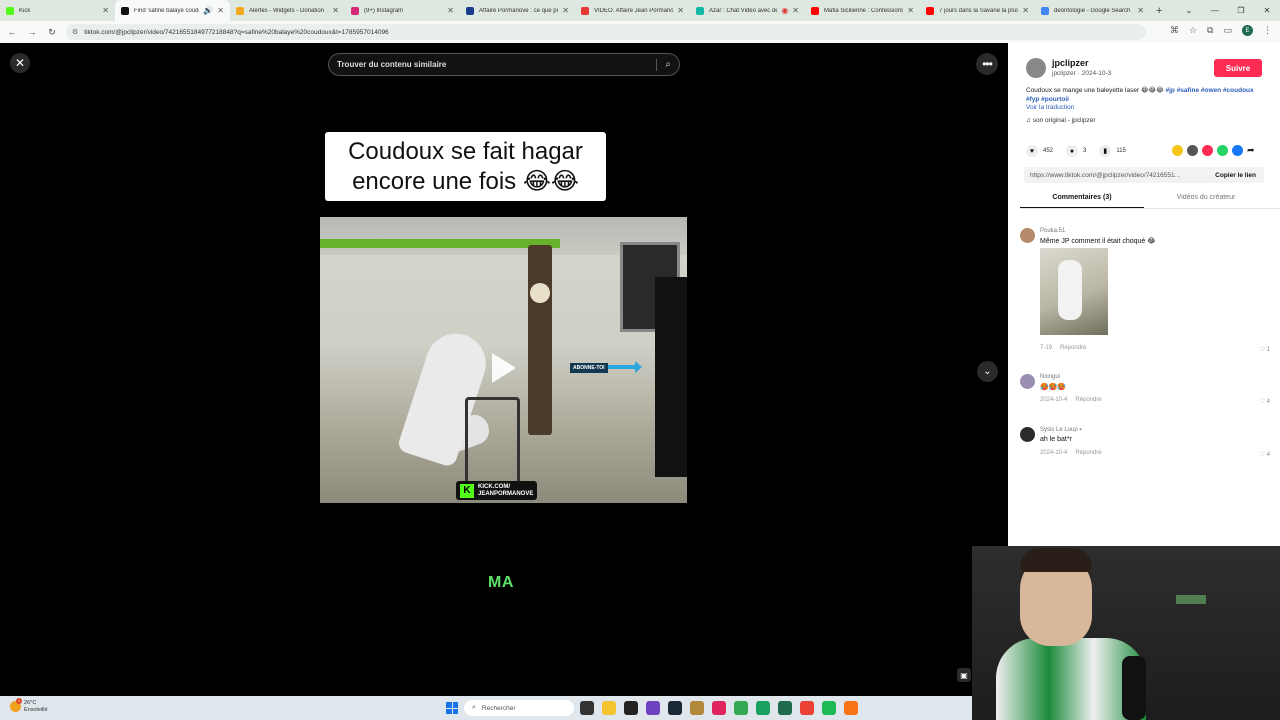 The width and height of the screenshot is (1280, 720). I want to click on comment-like: ♡ 1, so click(1265, 349).